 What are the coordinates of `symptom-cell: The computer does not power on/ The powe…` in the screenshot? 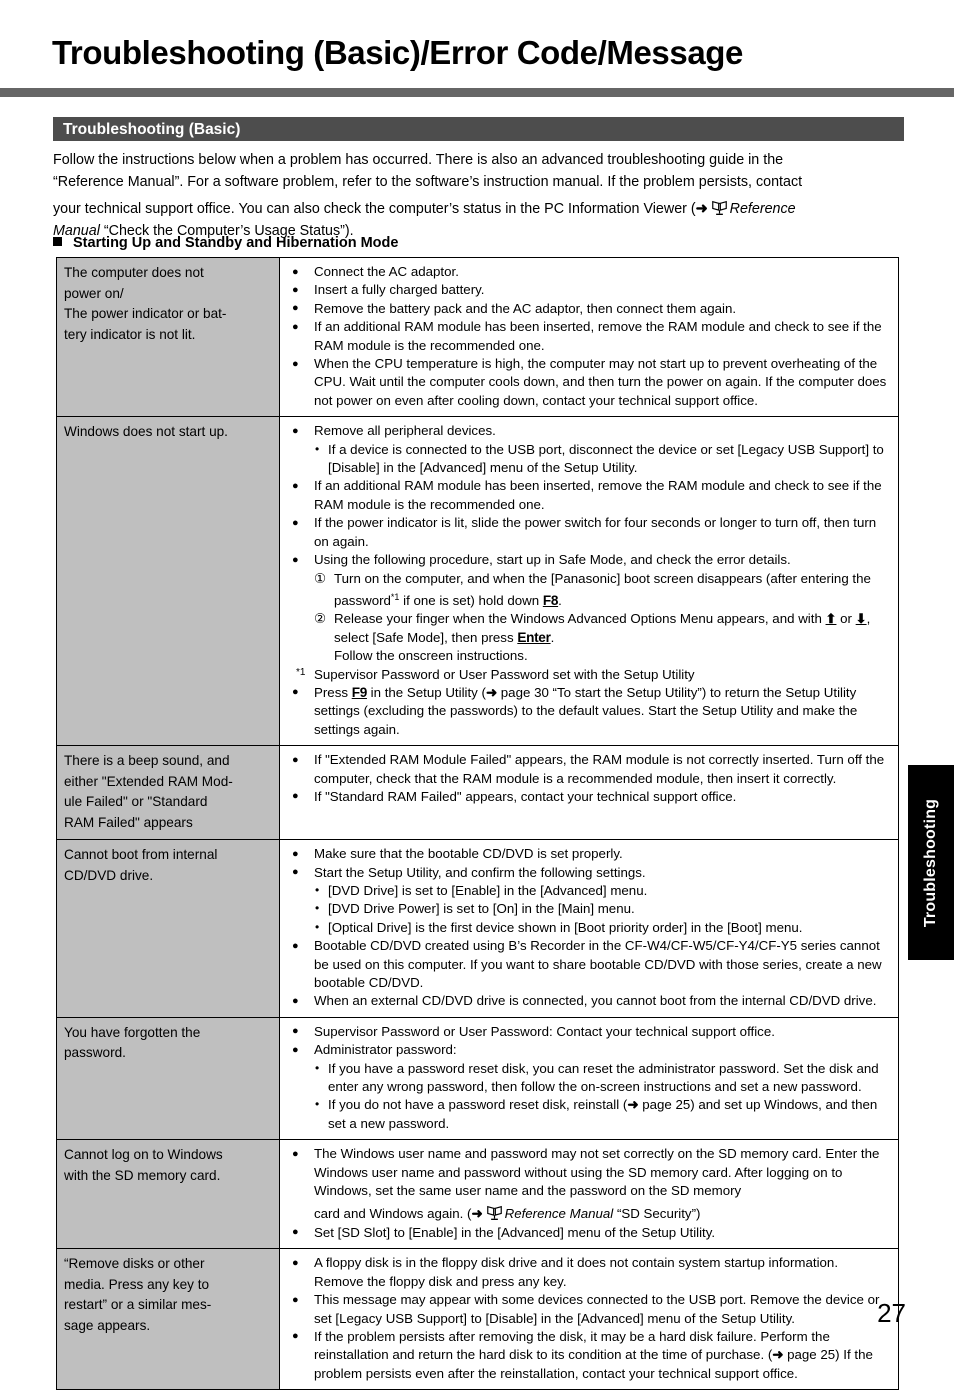 It's located at (168, 337).